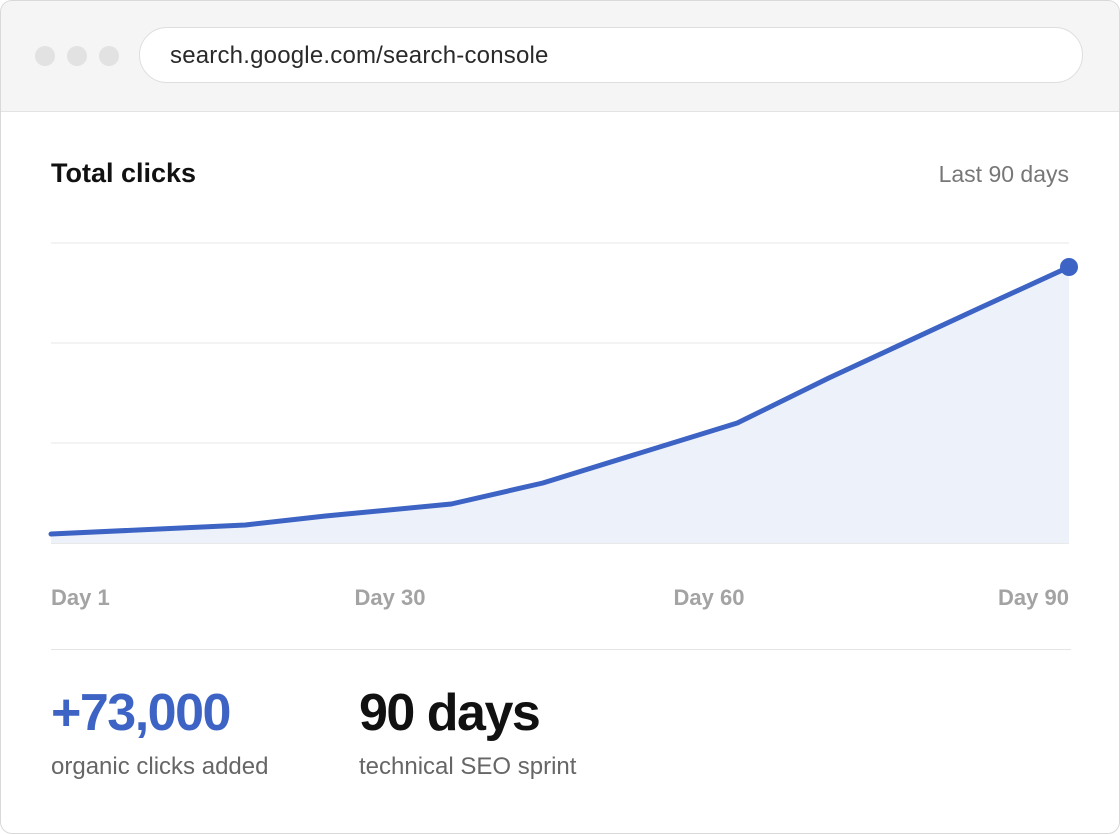  I want to click on x-tick-label: Day 30, so click(390, 597).